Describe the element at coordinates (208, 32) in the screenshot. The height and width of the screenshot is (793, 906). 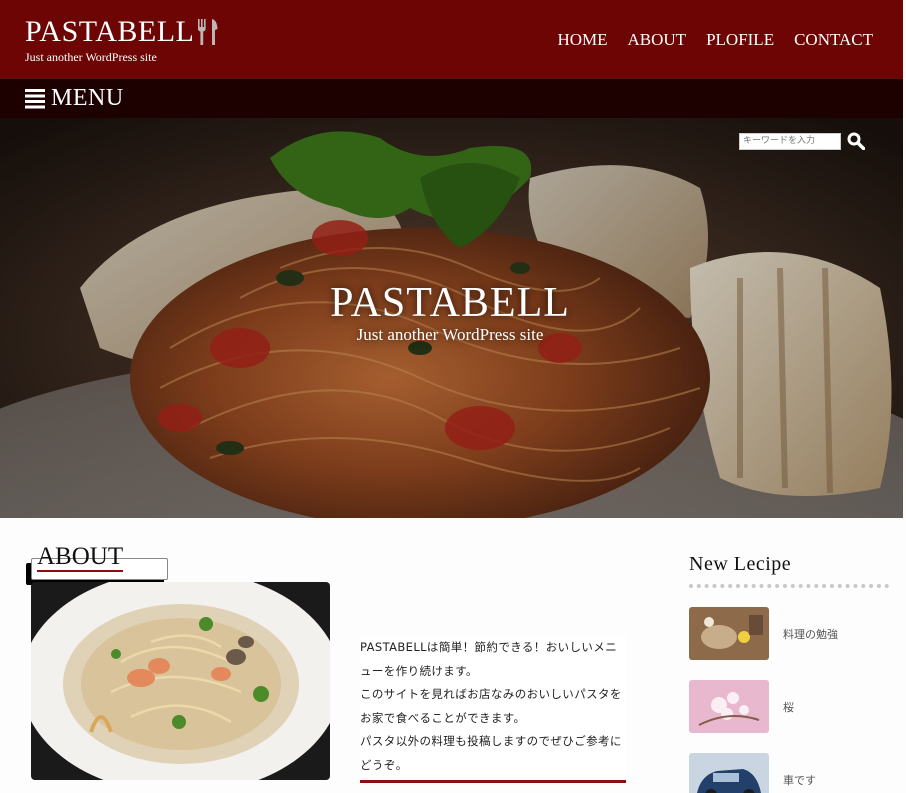
I see `fork-knife-icon` at that location.